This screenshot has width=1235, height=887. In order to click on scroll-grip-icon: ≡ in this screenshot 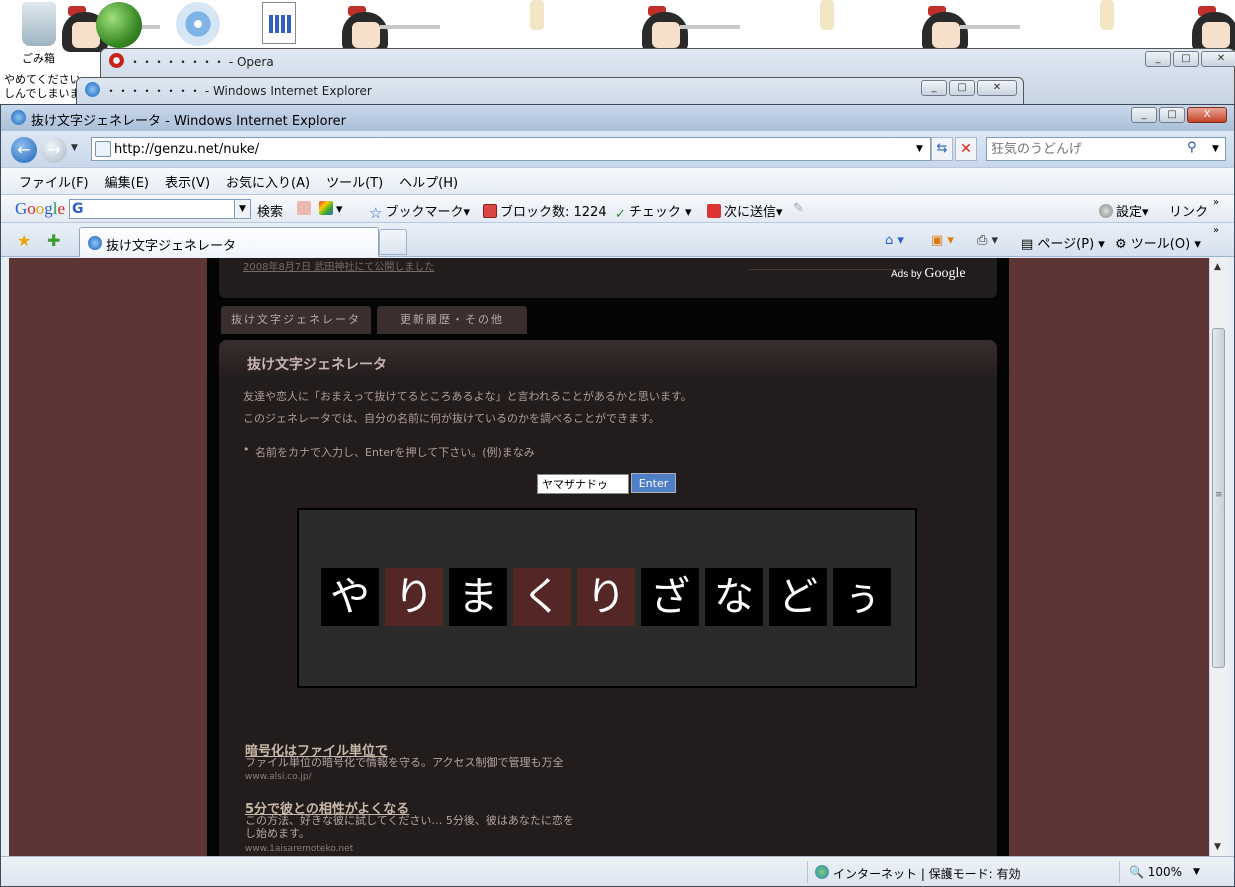, I will do `click(1219, 495)`.